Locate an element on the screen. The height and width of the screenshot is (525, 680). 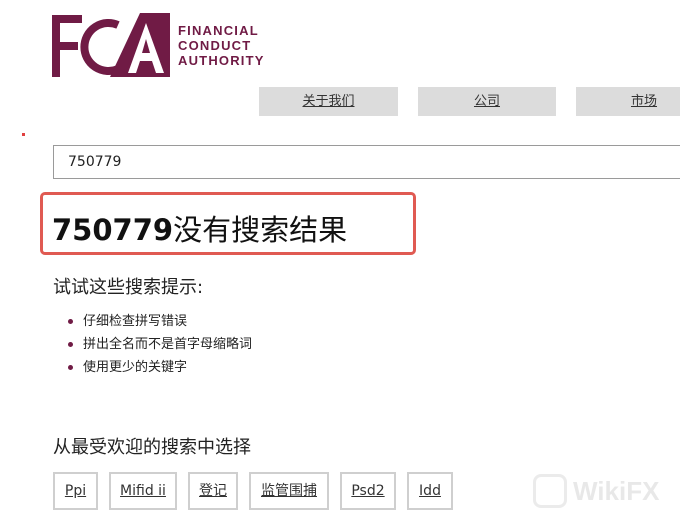
logo-wordmark: FINANCIAL CONDUCT AUTHORITY is located at coordinates (221, 45).